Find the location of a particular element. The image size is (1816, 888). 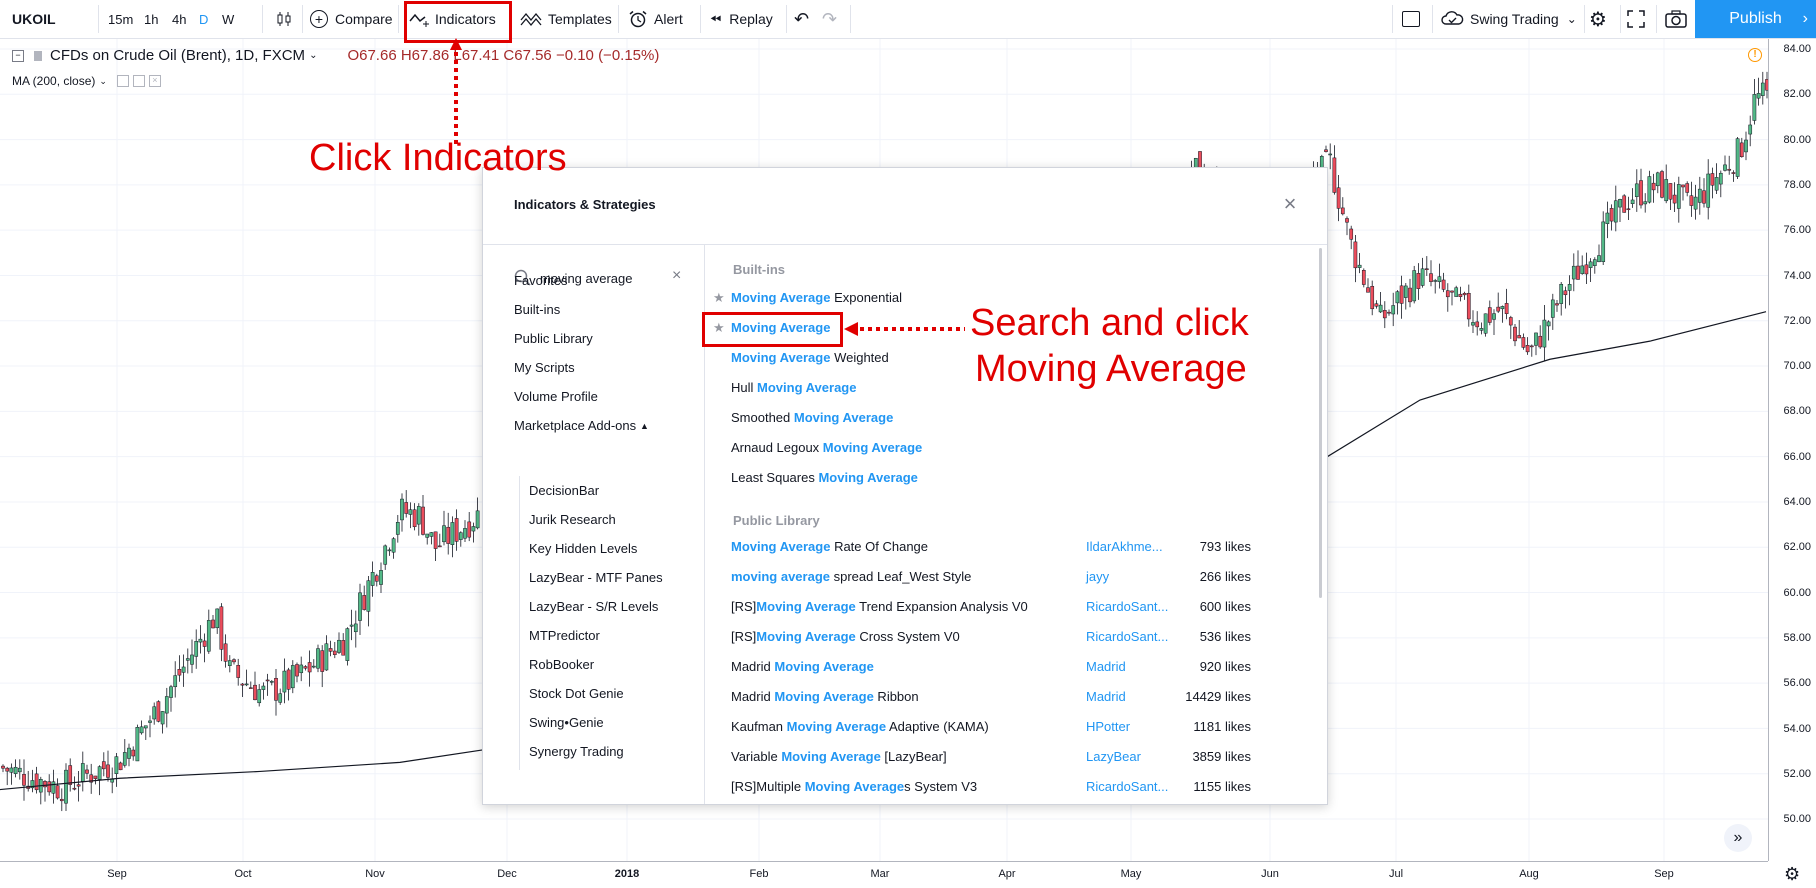

warning-icon: ! is located at coordinates (1755, 55).